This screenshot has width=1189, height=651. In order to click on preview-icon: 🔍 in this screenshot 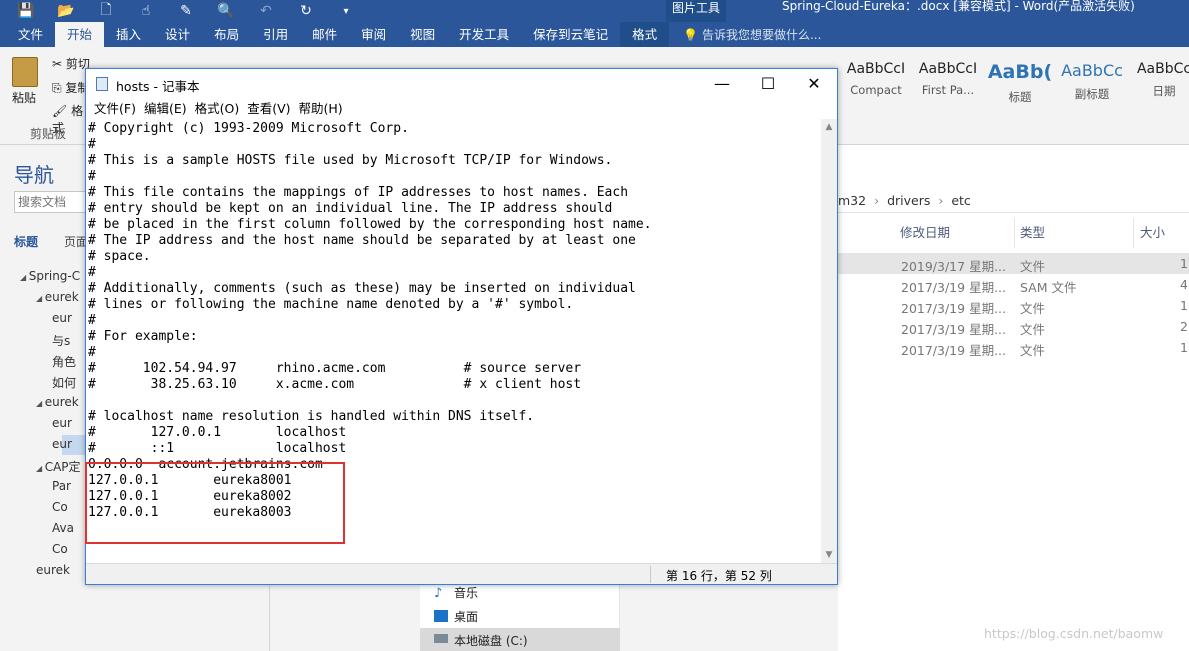, I will do `click(226, 11)`.